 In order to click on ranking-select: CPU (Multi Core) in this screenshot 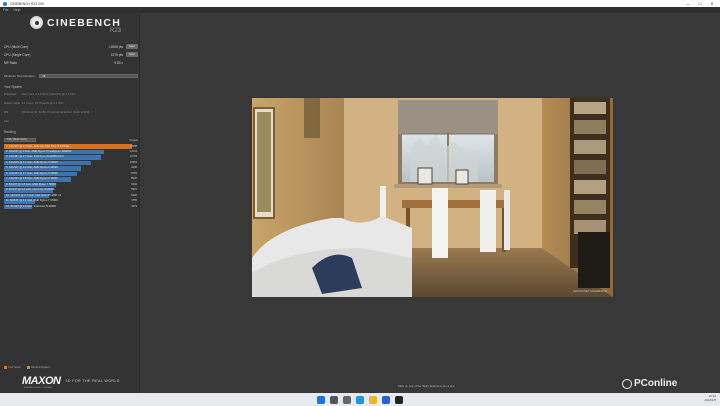, I will do `click(20, 139)`.